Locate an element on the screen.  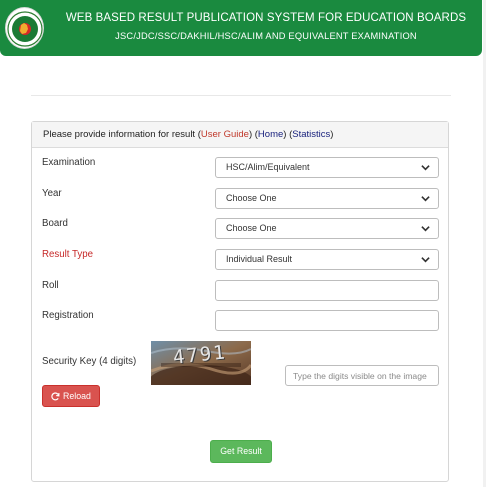
examination-label: Examination is located at coordinates (69, 162).